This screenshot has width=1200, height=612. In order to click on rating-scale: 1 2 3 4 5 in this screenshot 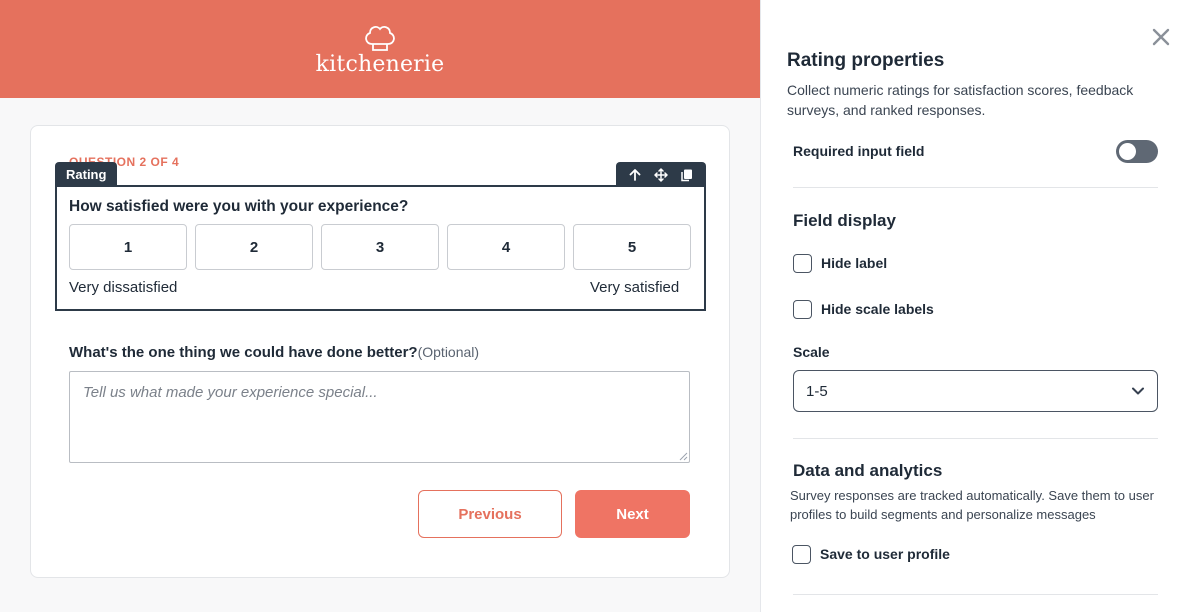, I will do `click(380, 247)`.